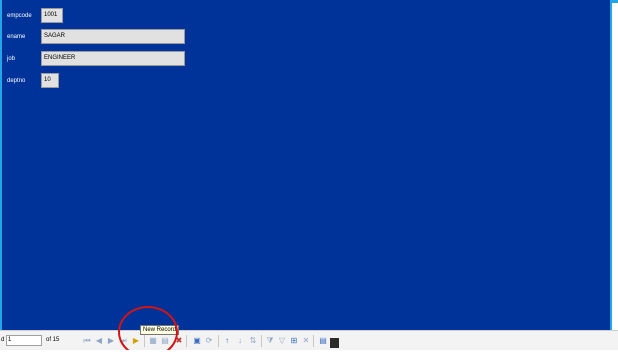 The height and width of the screenshot is (359, 618). What do you see at coordinates (3, 340) in the screenshot?
I see `record-label: d` at bounding box center [3, 340].